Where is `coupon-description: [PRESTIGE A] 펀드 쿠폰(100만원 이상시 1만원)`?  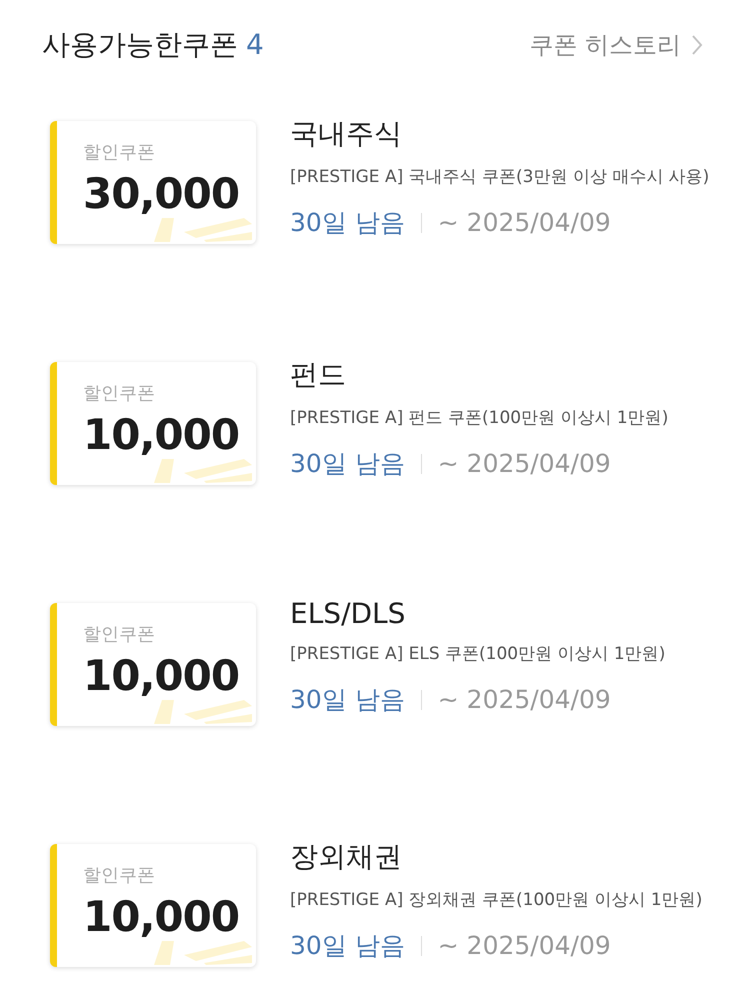 coupon-description: [PRESTIGE A] 펀드 쿠폰(100만원 이상시 1만원) is located at coordinates (479, 418).